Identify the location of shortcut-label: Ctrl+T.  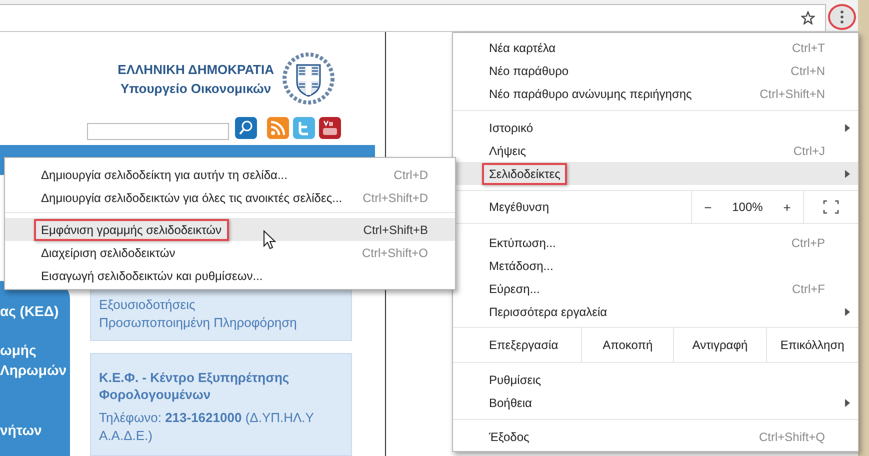
(808, 47).